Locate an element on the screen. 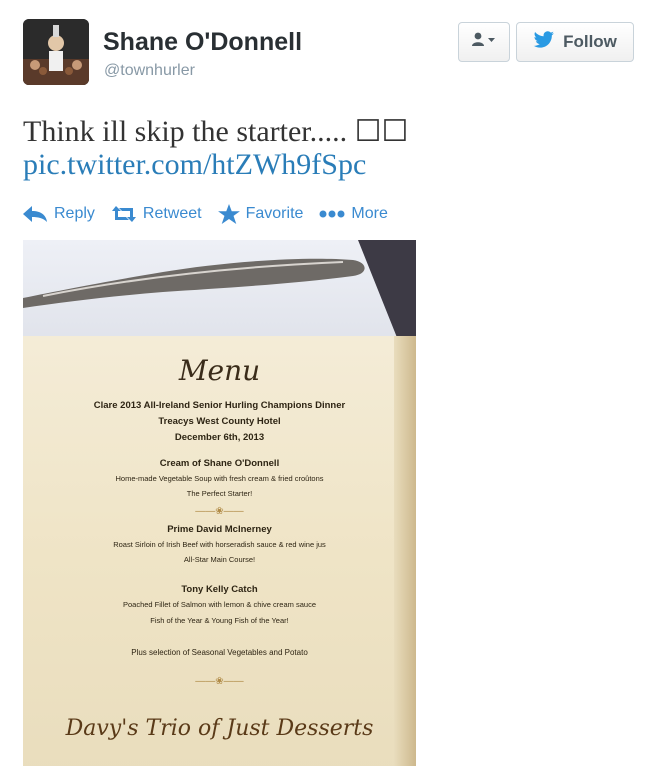 The height and width of the screenshot is (774, 650). knife-image is located at coordinates (219, 290).